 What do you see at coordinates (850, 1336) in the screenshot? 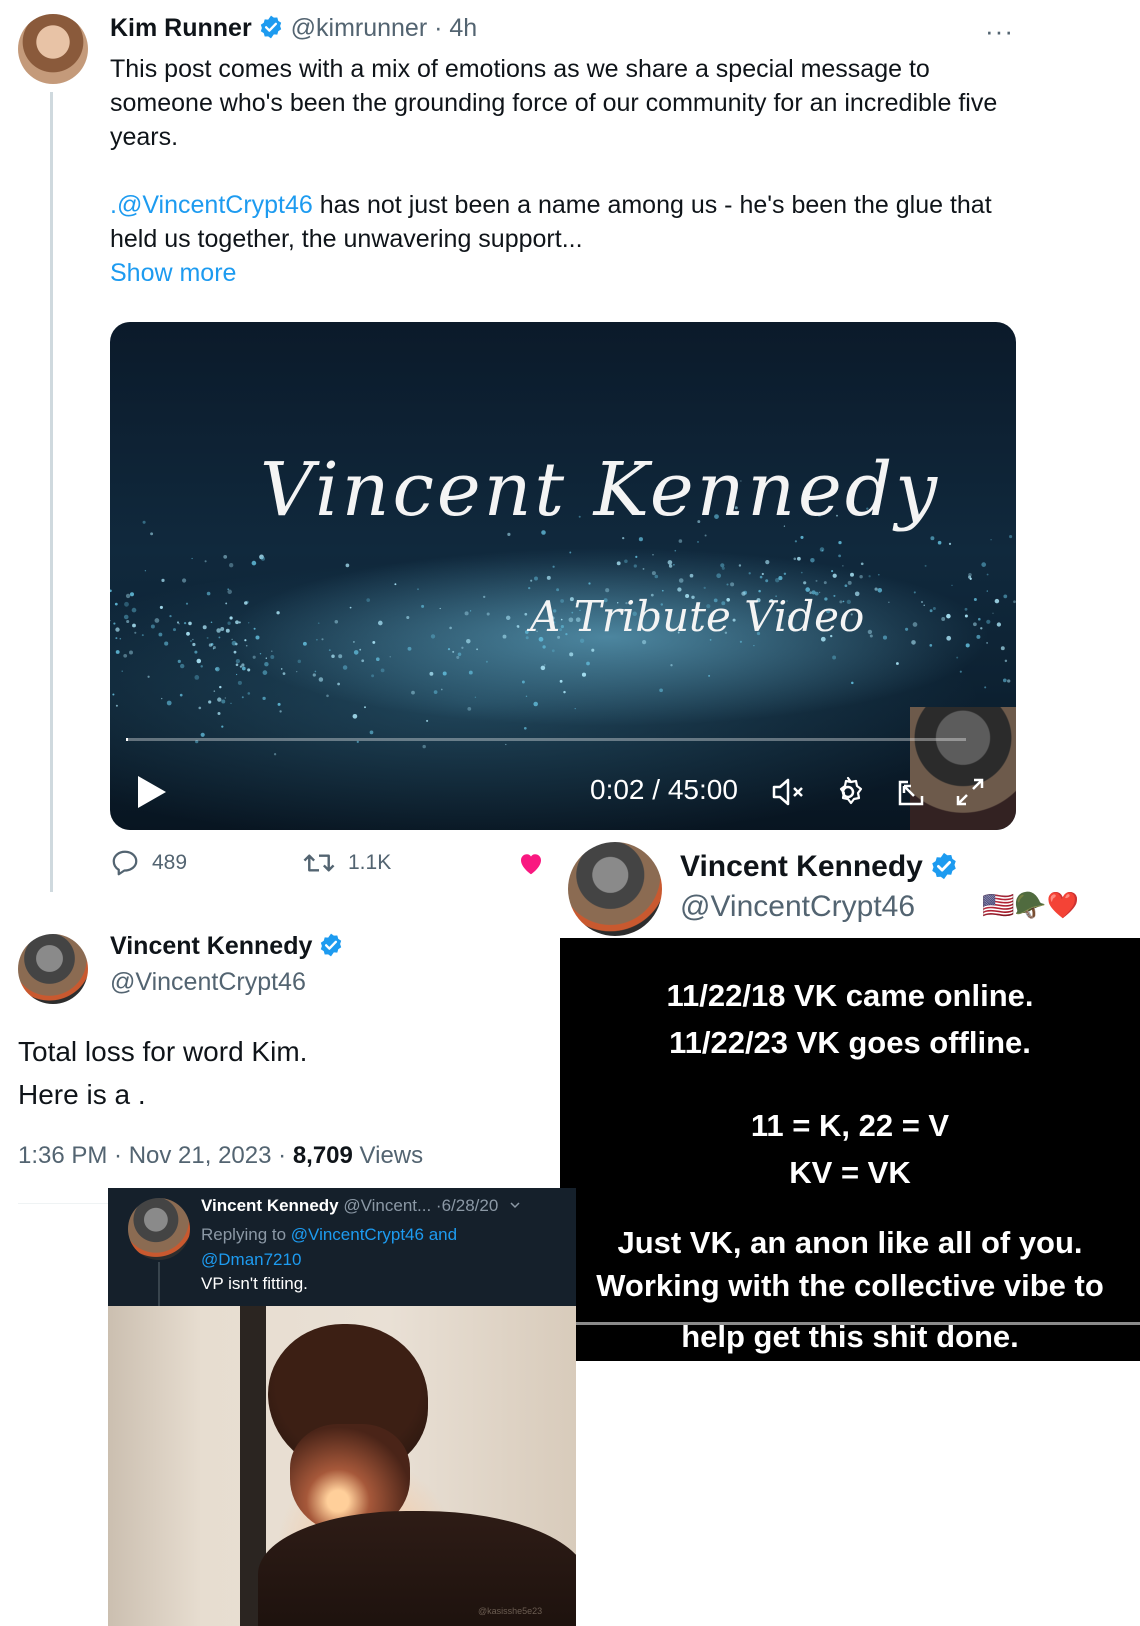
I see `panel-line-help: help get this shit done.` at bounding box center [850, 1336].